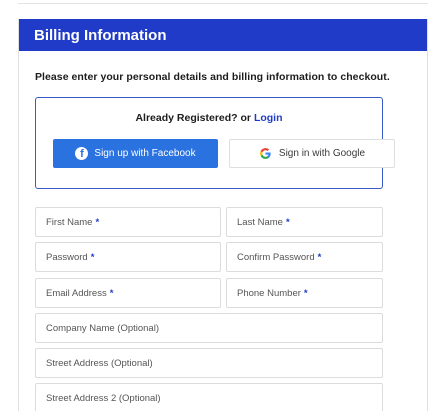  I want to click on facebook-signup-button: f Sign up with Facebook, so click(135, 153).